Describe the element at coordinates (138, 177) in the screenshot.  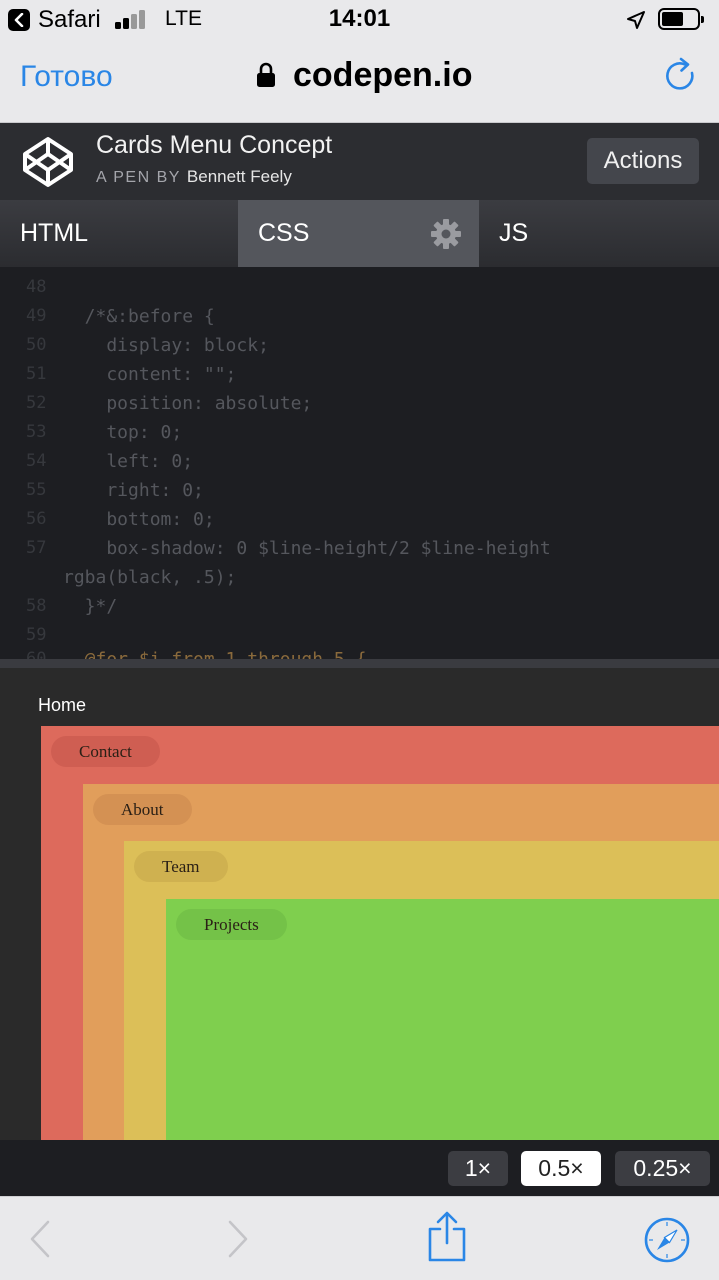
I see `byline-prefix: A PEN BY` at that location.